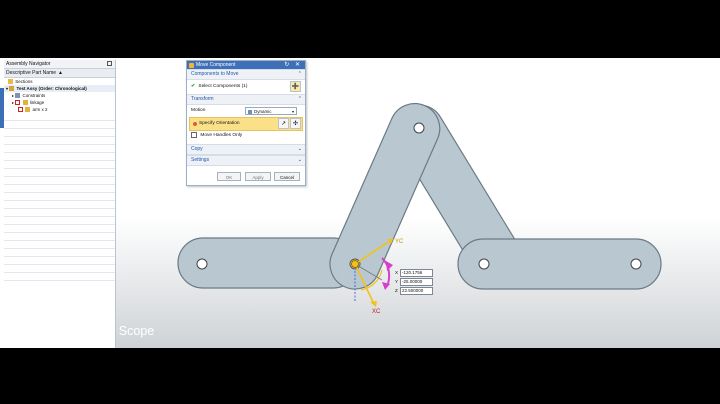 The width and height of the screenshot is (720, 404). Describe the element at coordinates (51, 88) in the screenshot. I see `tree-item-label: Test Assy (Order: Chronological)` at that location.